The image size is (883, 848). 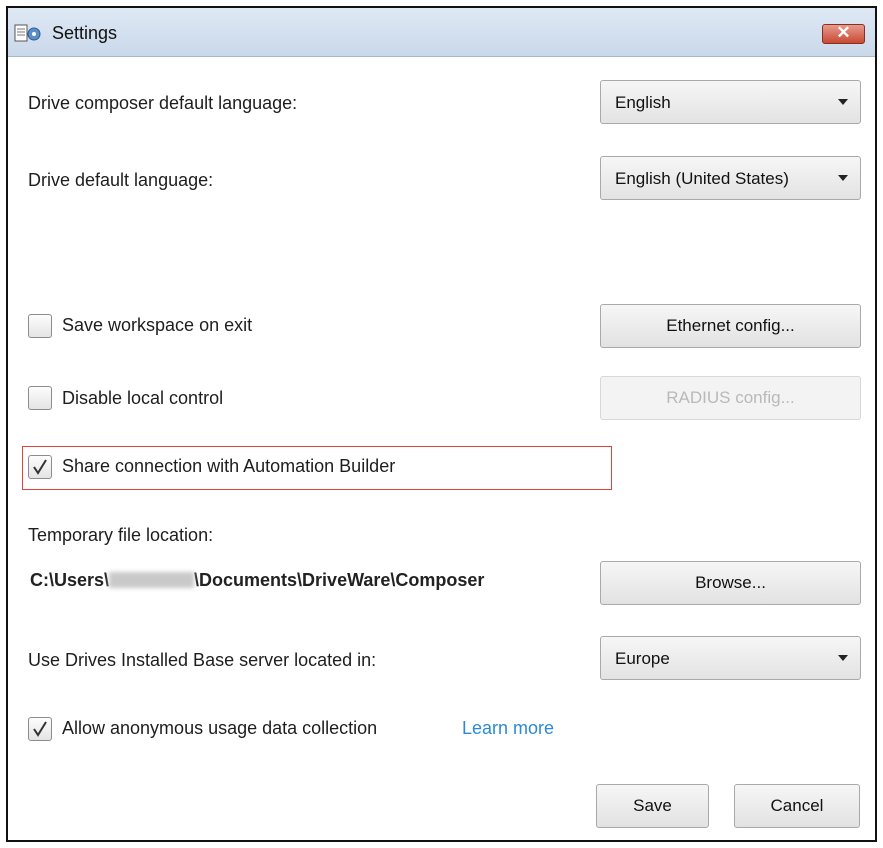 I want to click on cancel-button: Cancel, so click(x=797, y=806).